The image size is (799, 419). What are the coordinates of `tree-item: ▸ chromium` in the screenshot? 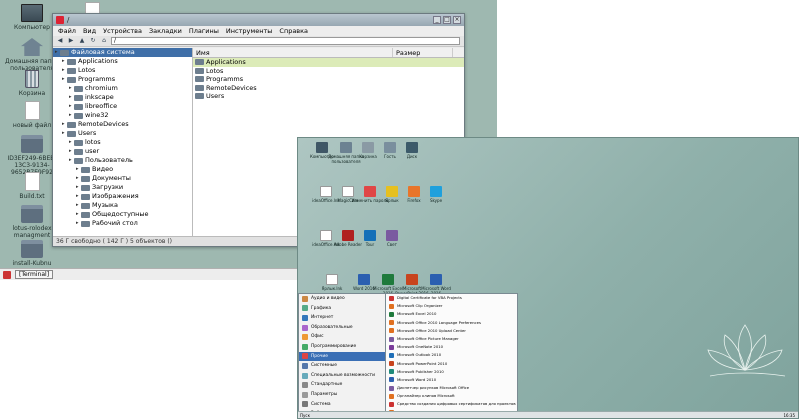 It's located at (122, 88).